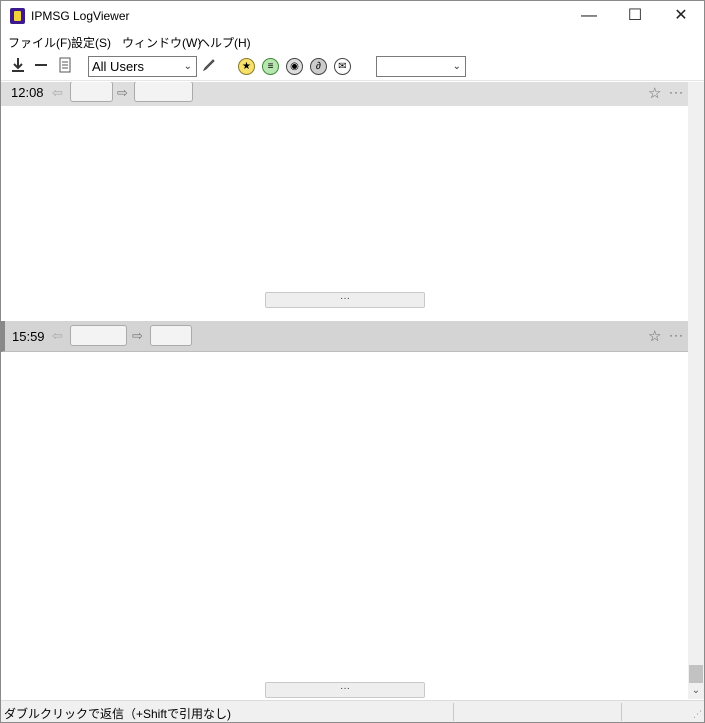 Image resolution: width=705 pixels, height=723 pixels. What do you see at coordinates (344, 94) in the screenshot?
I see `entry-header: 12:08 ⇦ ⇨ ☆ ···` at bounding box center [344, 94].